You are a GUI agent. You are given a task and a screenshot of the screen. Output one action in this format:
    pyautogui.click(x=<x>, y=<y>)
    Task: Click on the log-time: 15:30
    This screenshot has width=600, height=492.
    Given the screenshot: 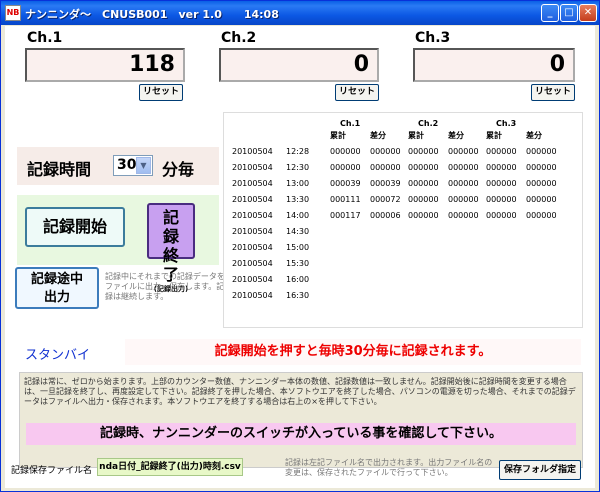 What is the action you would take?
    pyautogui.click(x=298, y=263)
    